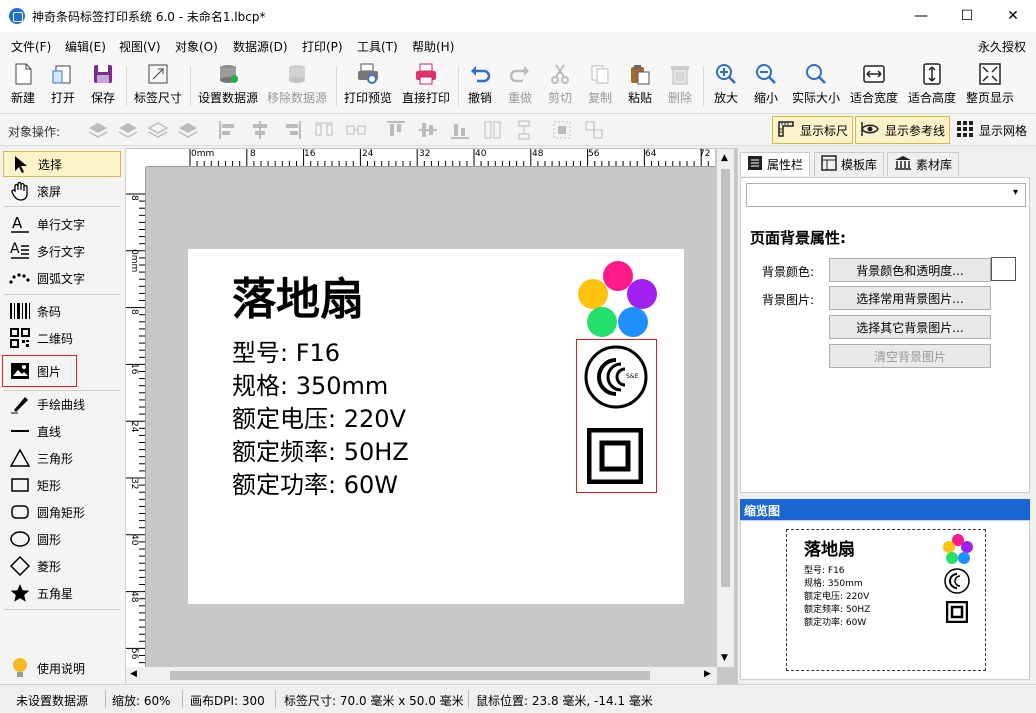 This screenshot has width=1036, height=713. What do you see at coordinates (260, 46) in the screenshot?
I see `menu-datasource: 数据源(D)` at bounding box center [260, 46].